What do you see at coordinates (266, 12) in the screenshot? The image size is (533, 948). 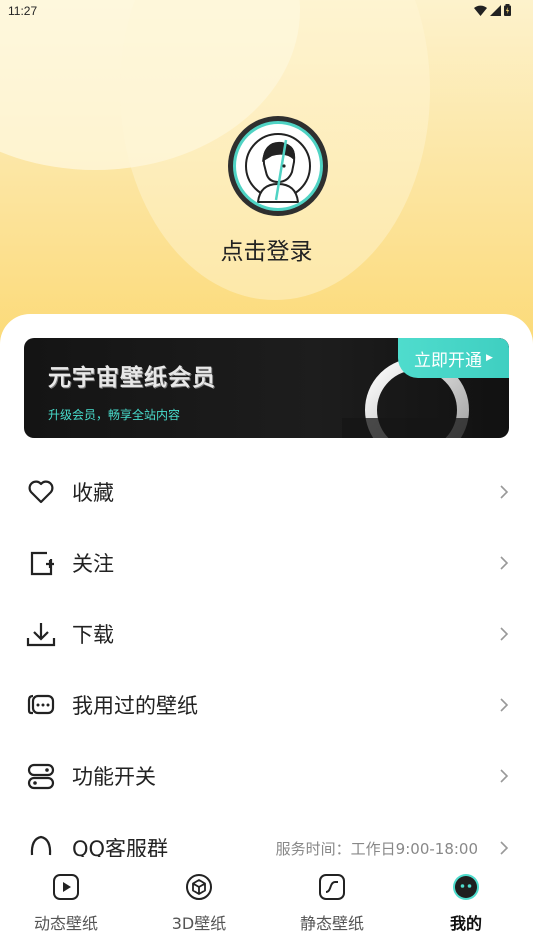 I see `status-bar: 11:27` at bounding box center [266, 12].